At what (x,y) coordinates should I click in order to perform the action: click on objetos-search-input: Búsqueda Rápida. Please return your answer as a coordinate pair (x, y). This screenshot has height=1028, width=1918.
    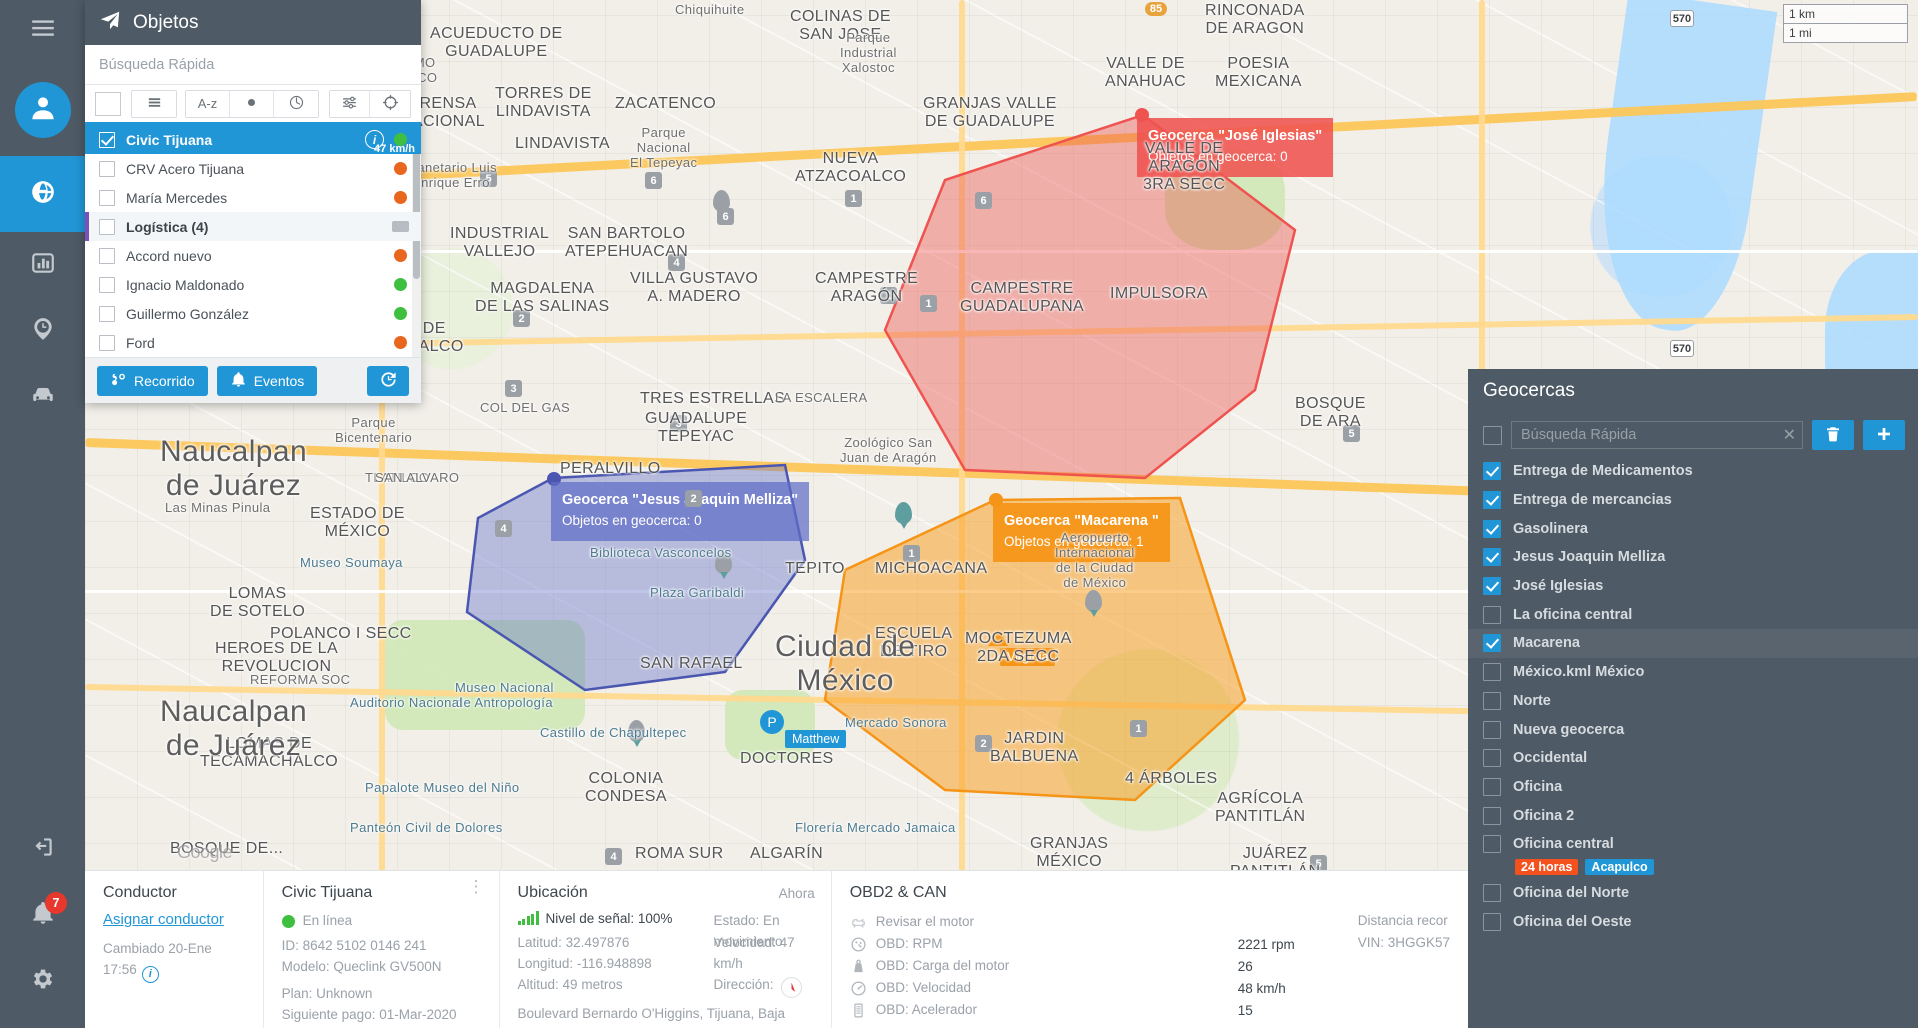
    Looking at the image, I should click on (253, 65).